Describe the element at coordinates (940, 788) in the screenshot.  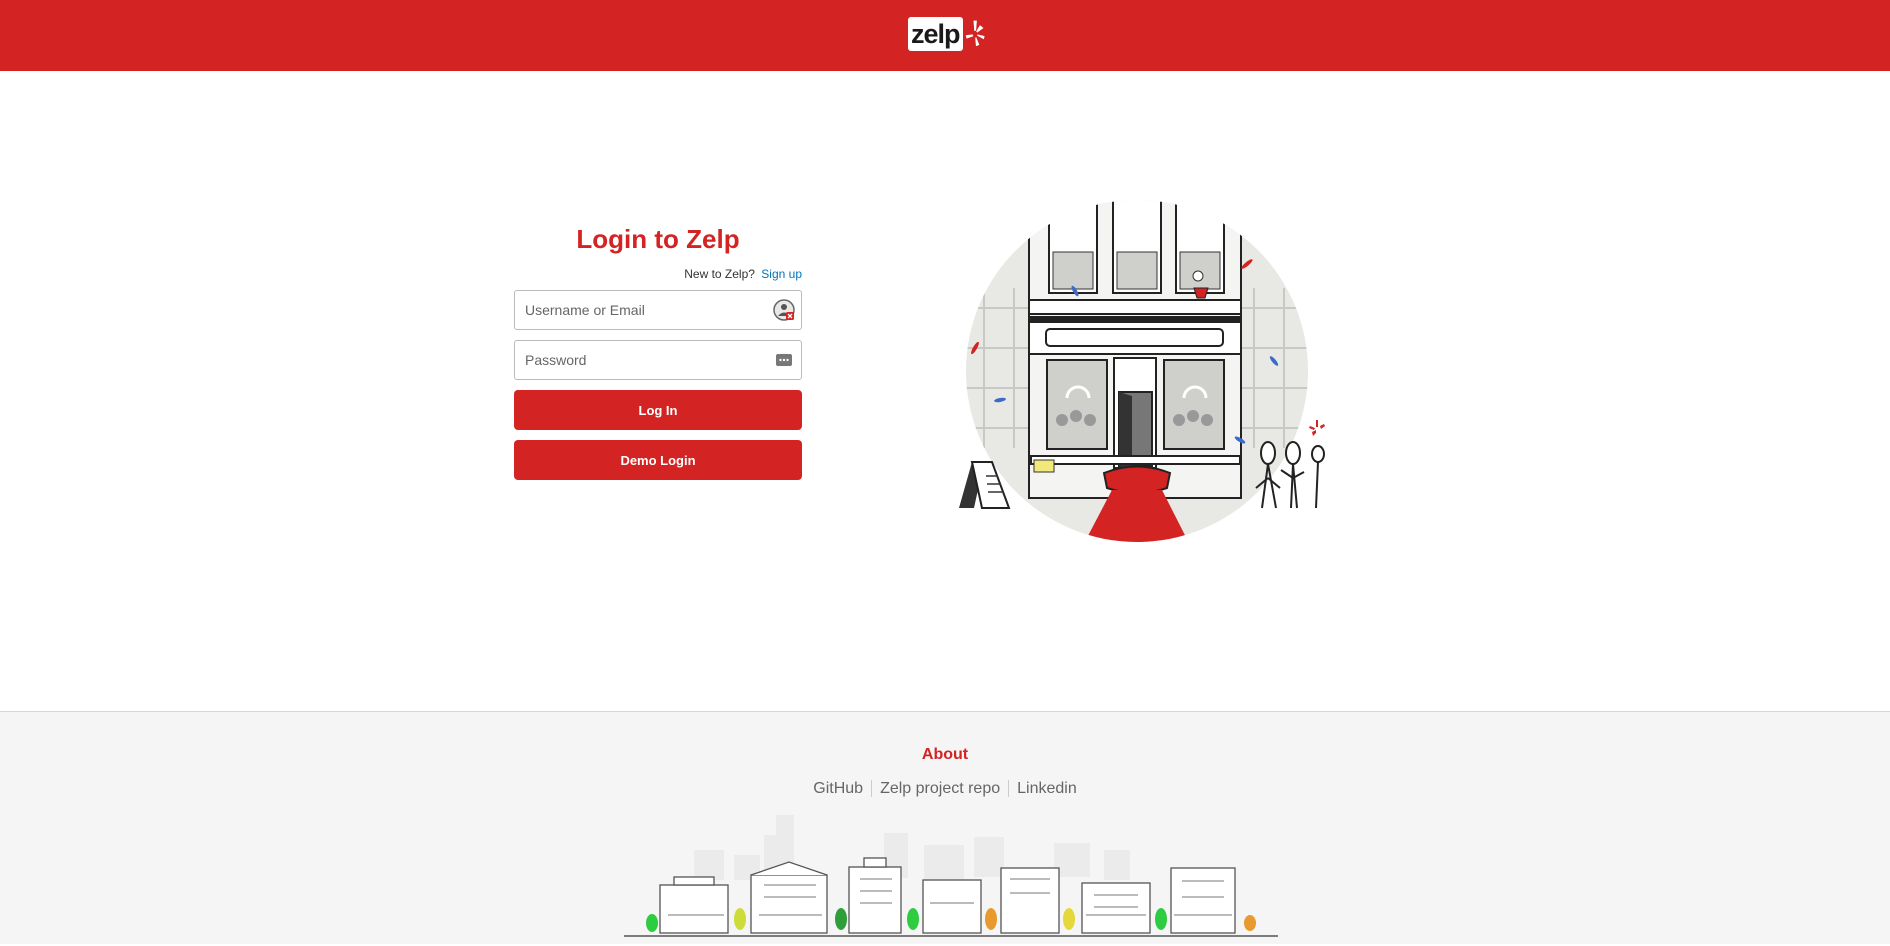
I see `zelp-repo-link: Zelp project repo` at that location.